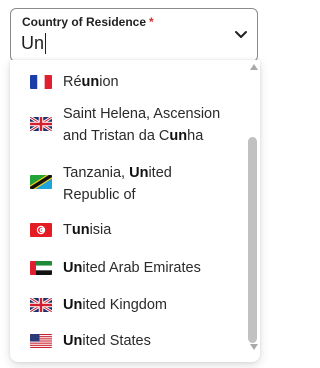  Describe the element at coordinates (84, 22) in the screenshot. I see `field-label-text: Country of Residence` at that location.